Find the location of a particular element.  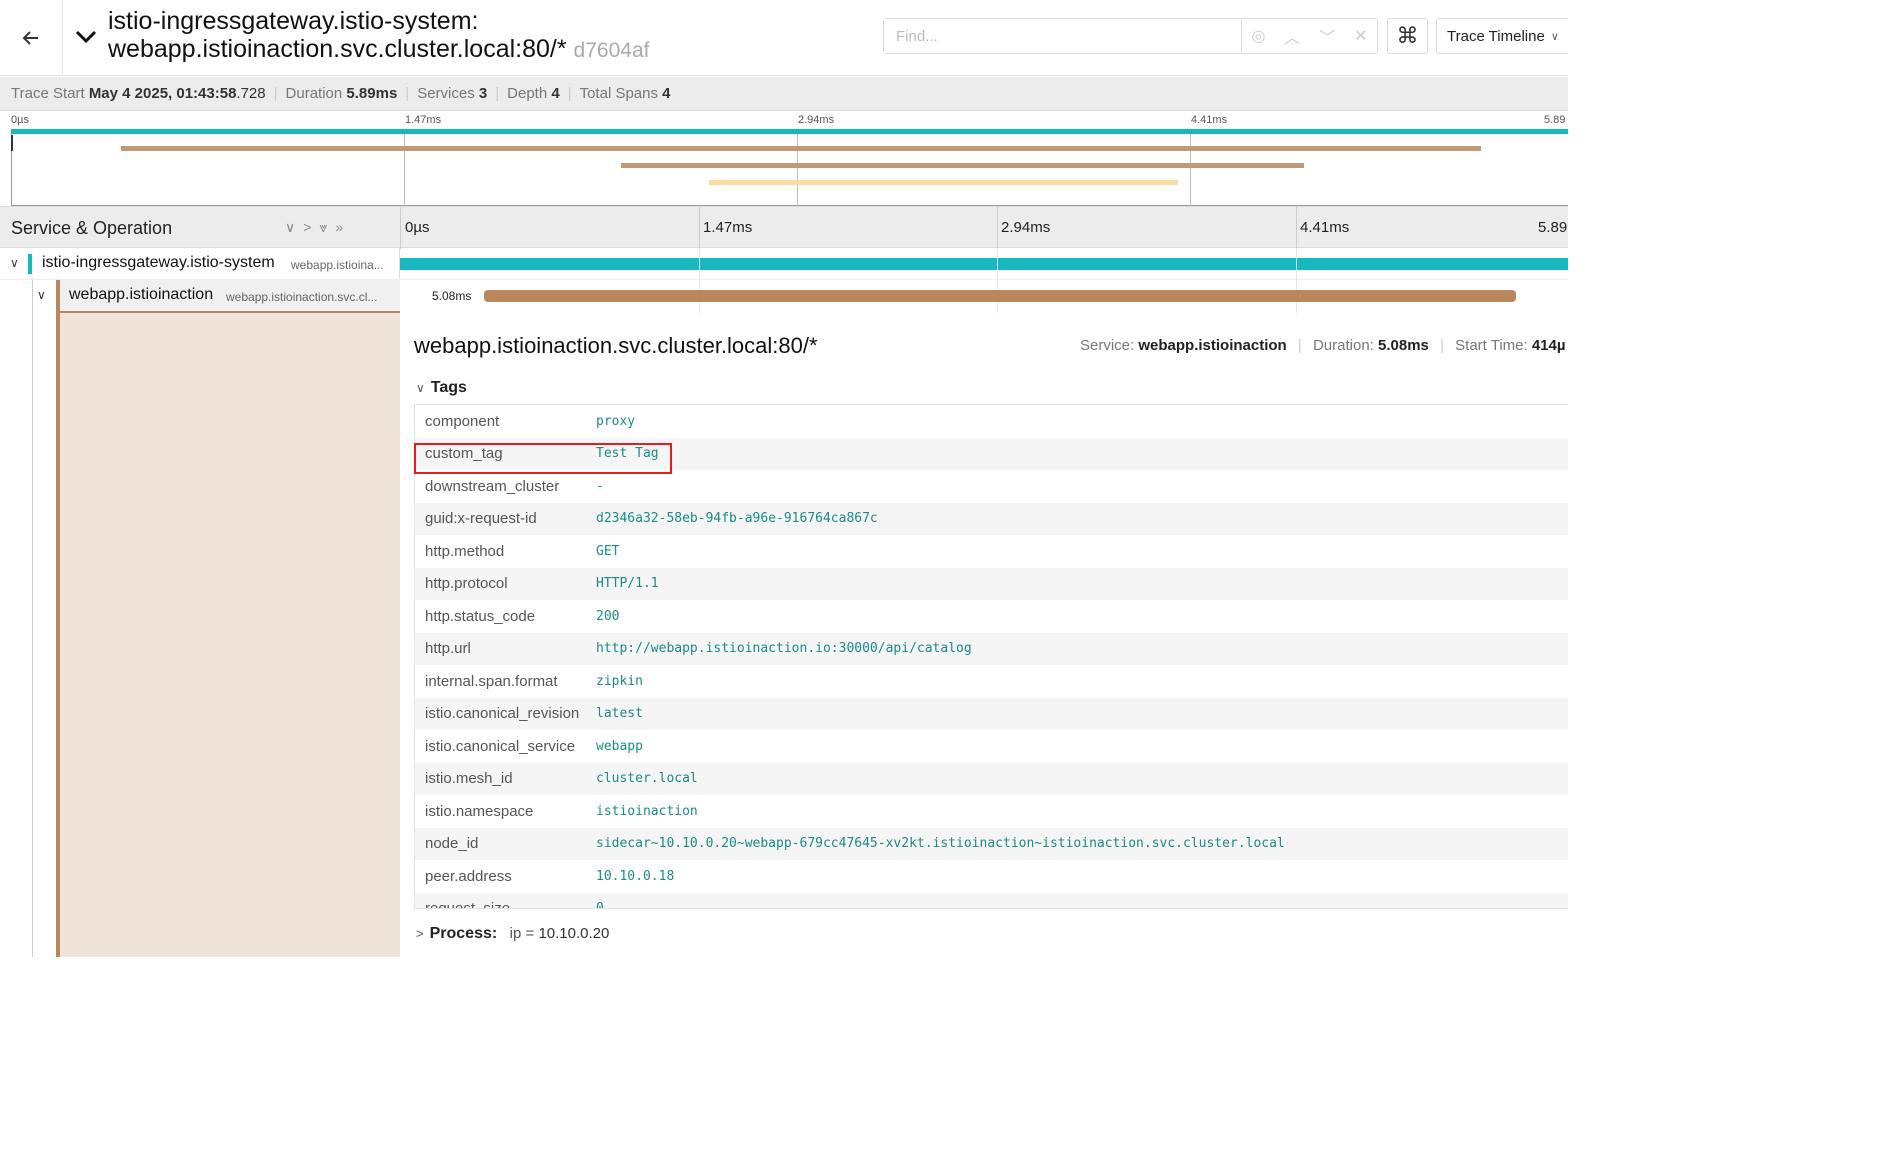

tag-row: istio.namespace istioinaction is located at coordinates (991, 811).